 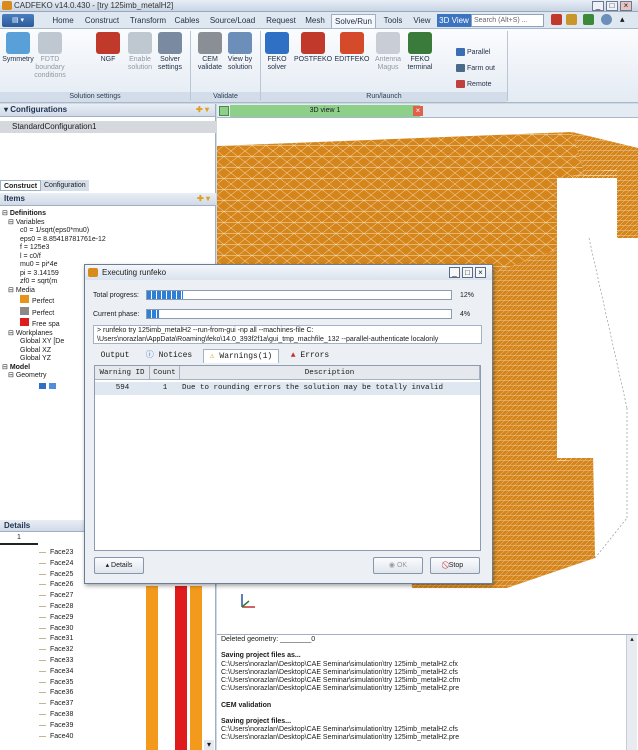 What do you see at coordinates (465, 314) in the screenshot?
I see `current-phase-percent: 4%` at bounding box center [465, 314].